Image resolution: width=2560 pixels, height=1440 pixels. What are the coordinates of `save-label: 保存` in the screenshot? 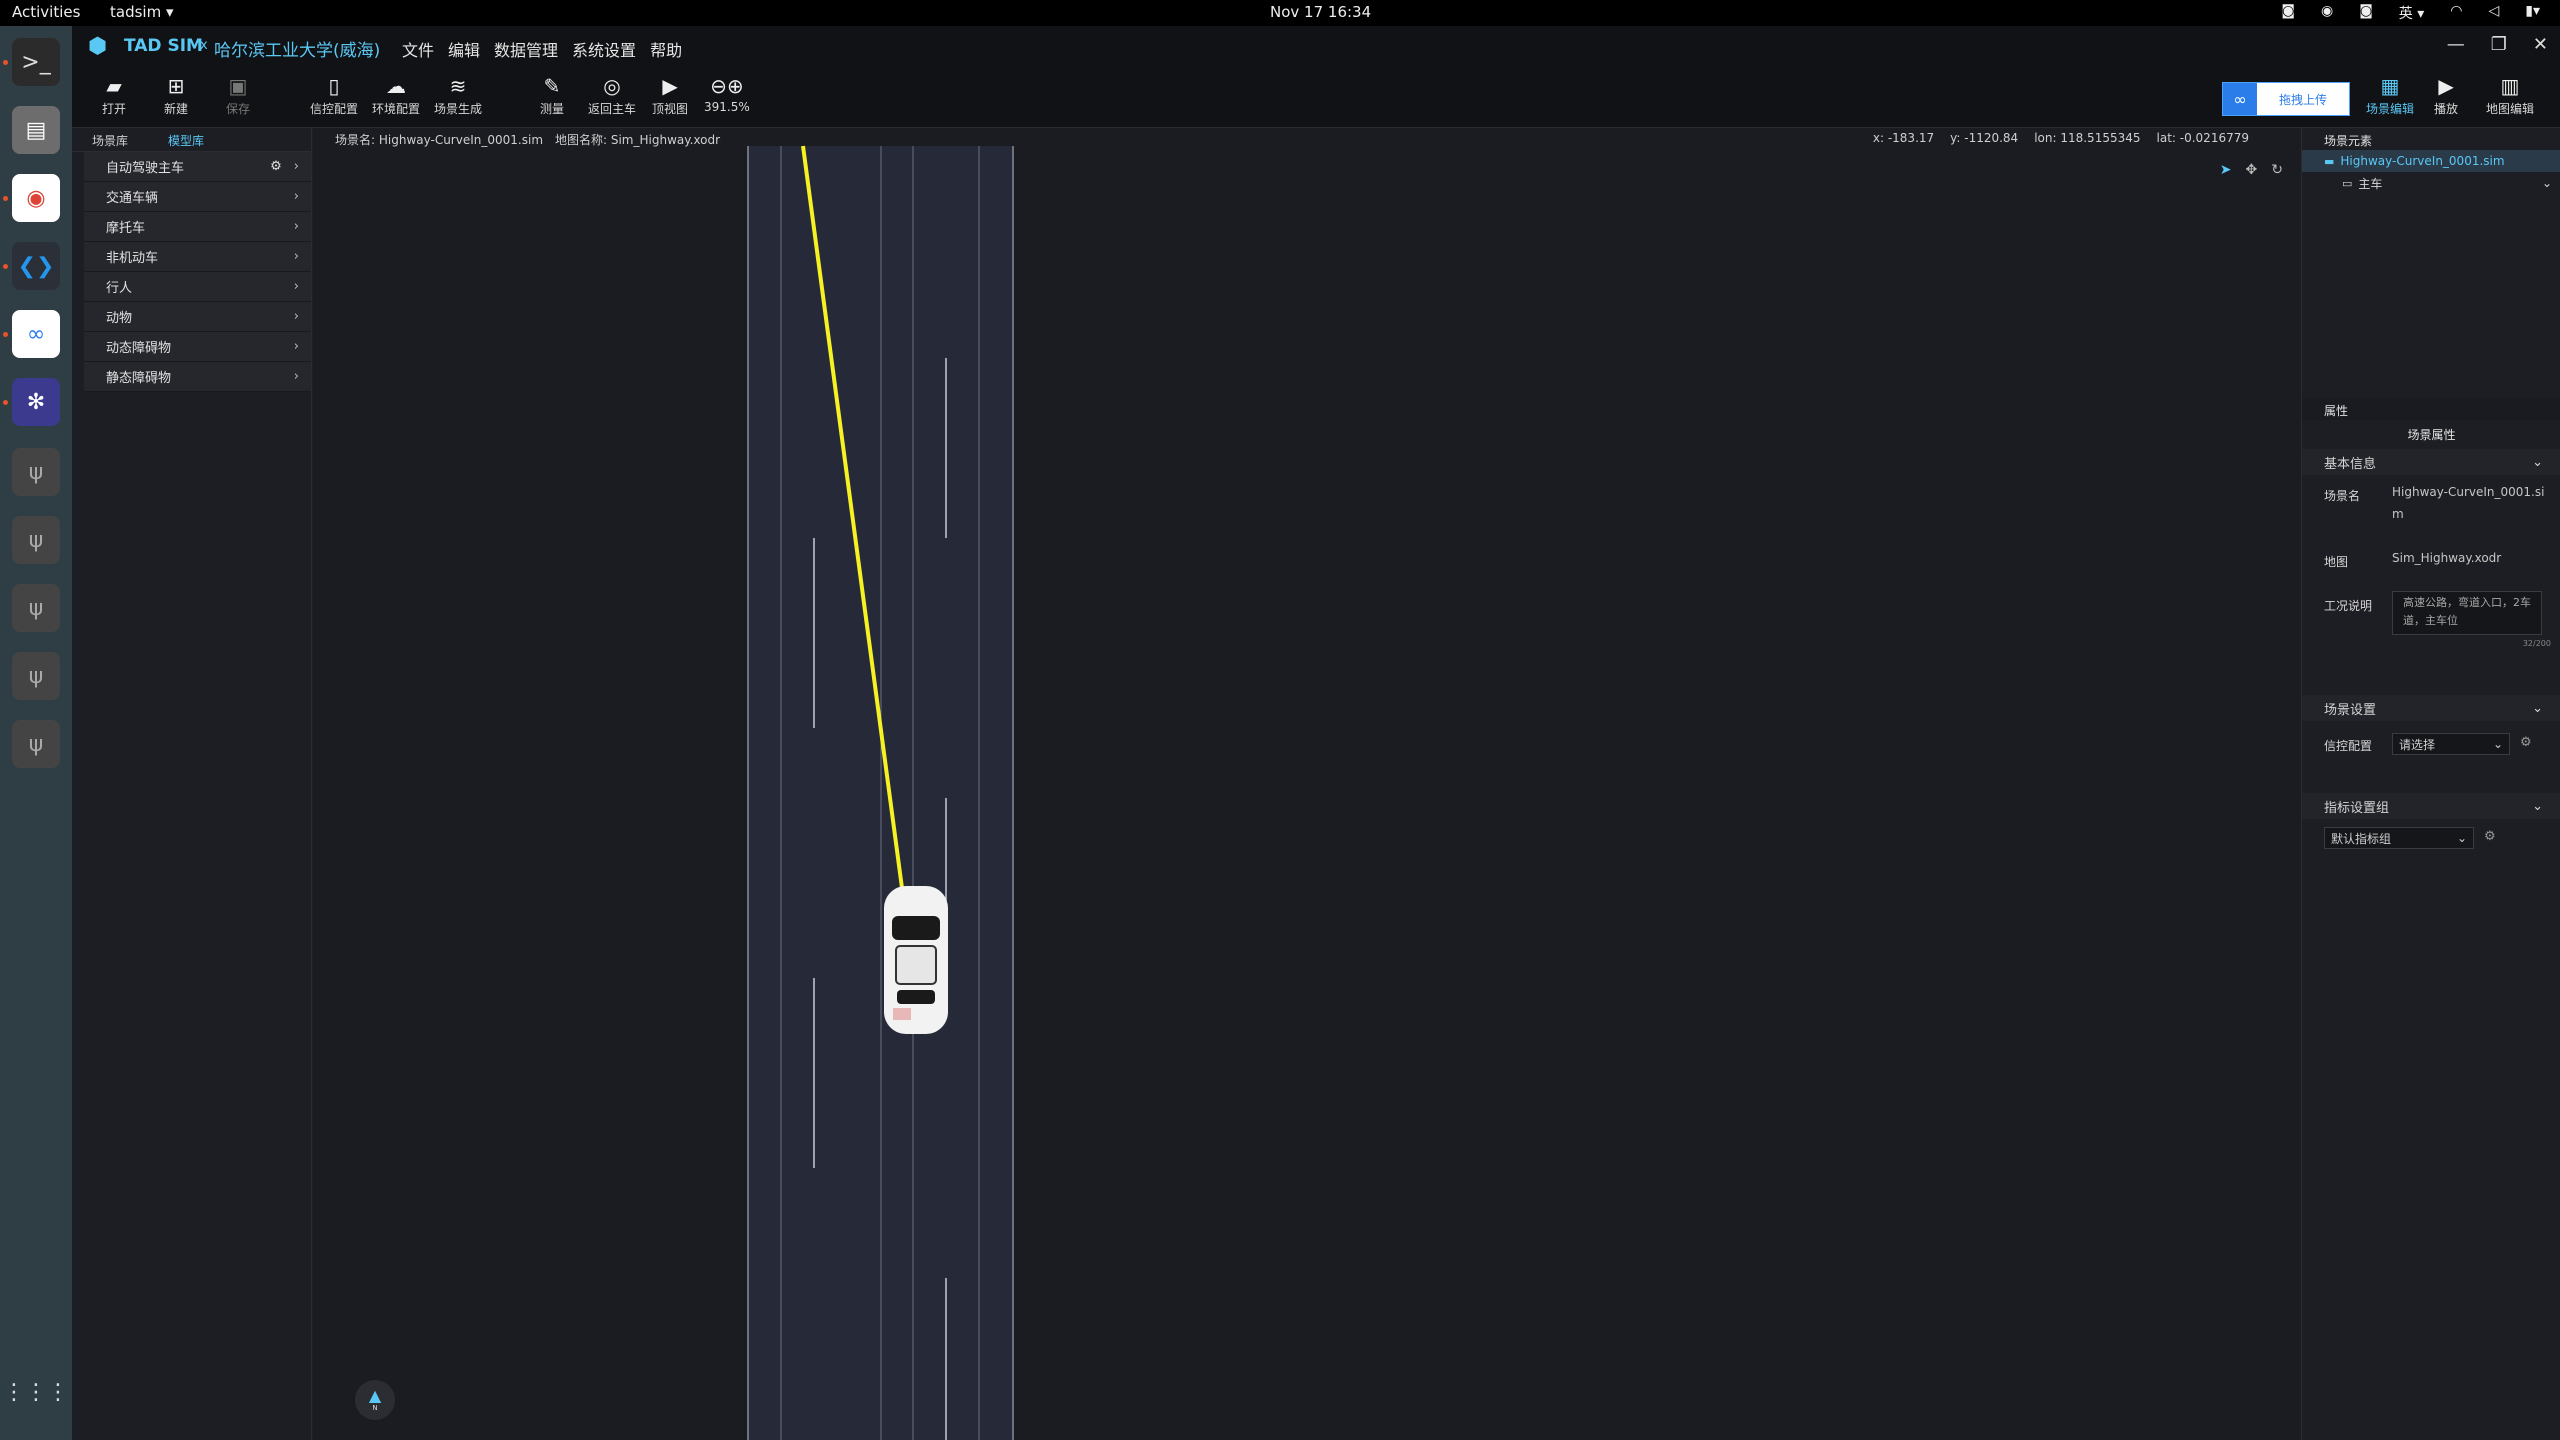 It's located at (238, 109).